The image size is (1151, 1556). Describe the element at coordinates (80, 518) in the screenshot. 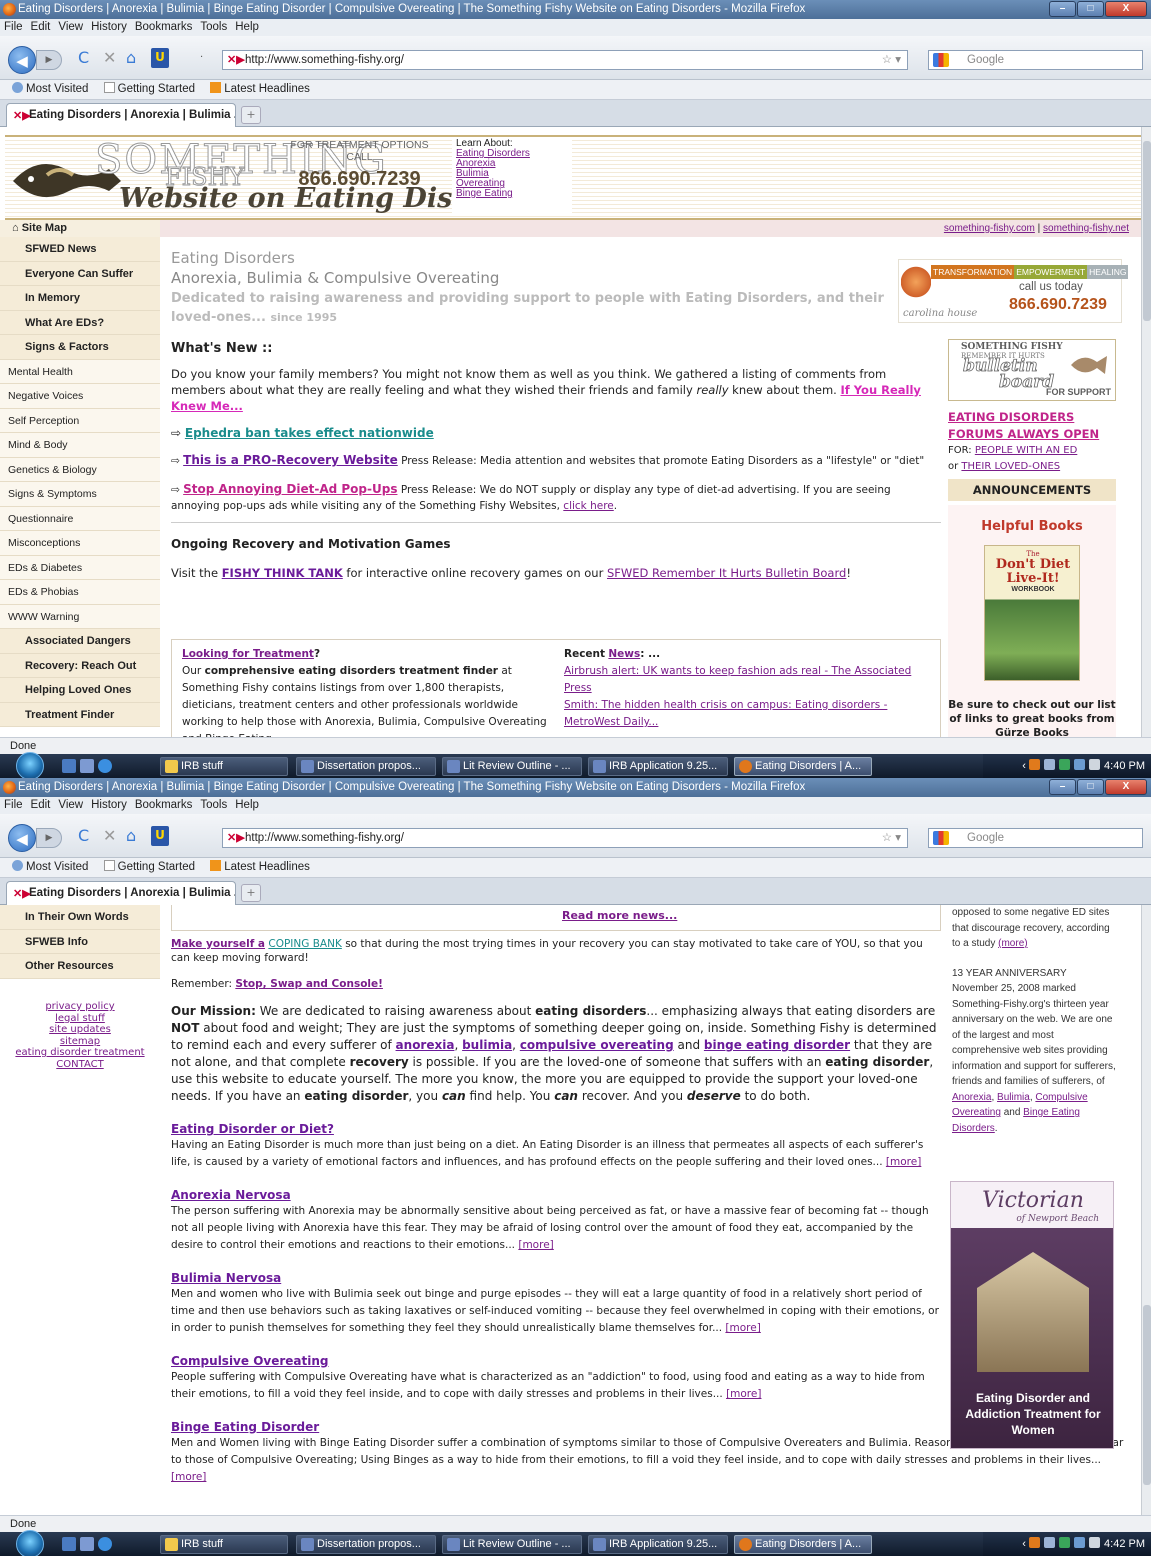

I see `sidebar-item: Questionnaire` at that location.